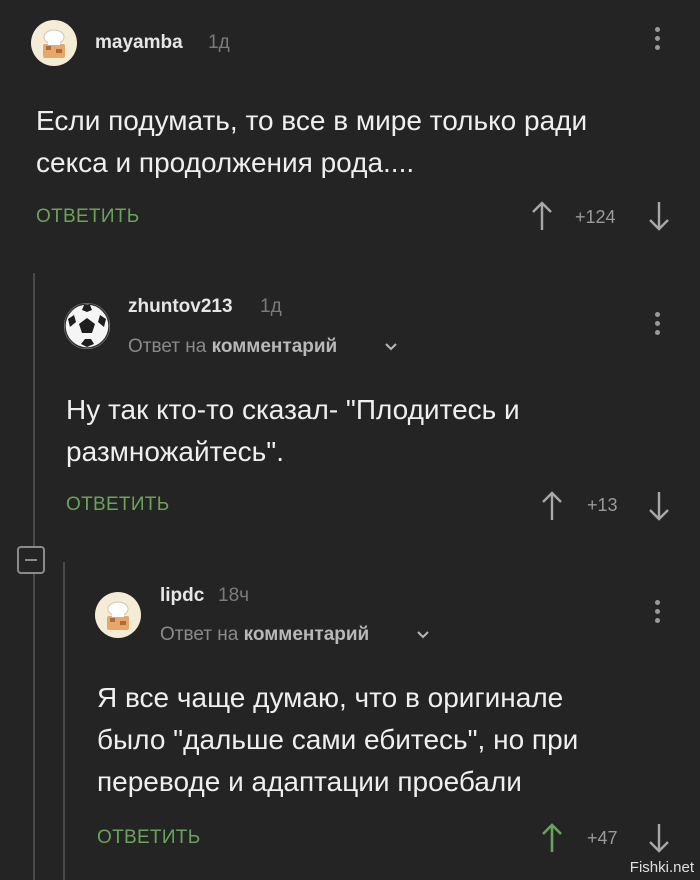 This screenshot has height=880, width=700. What do you see at coordinates (330, 697) in the screenshot?
I see `comment-line: Я все чаще думаю, что в оригинале` at bounding box center [330, 697].